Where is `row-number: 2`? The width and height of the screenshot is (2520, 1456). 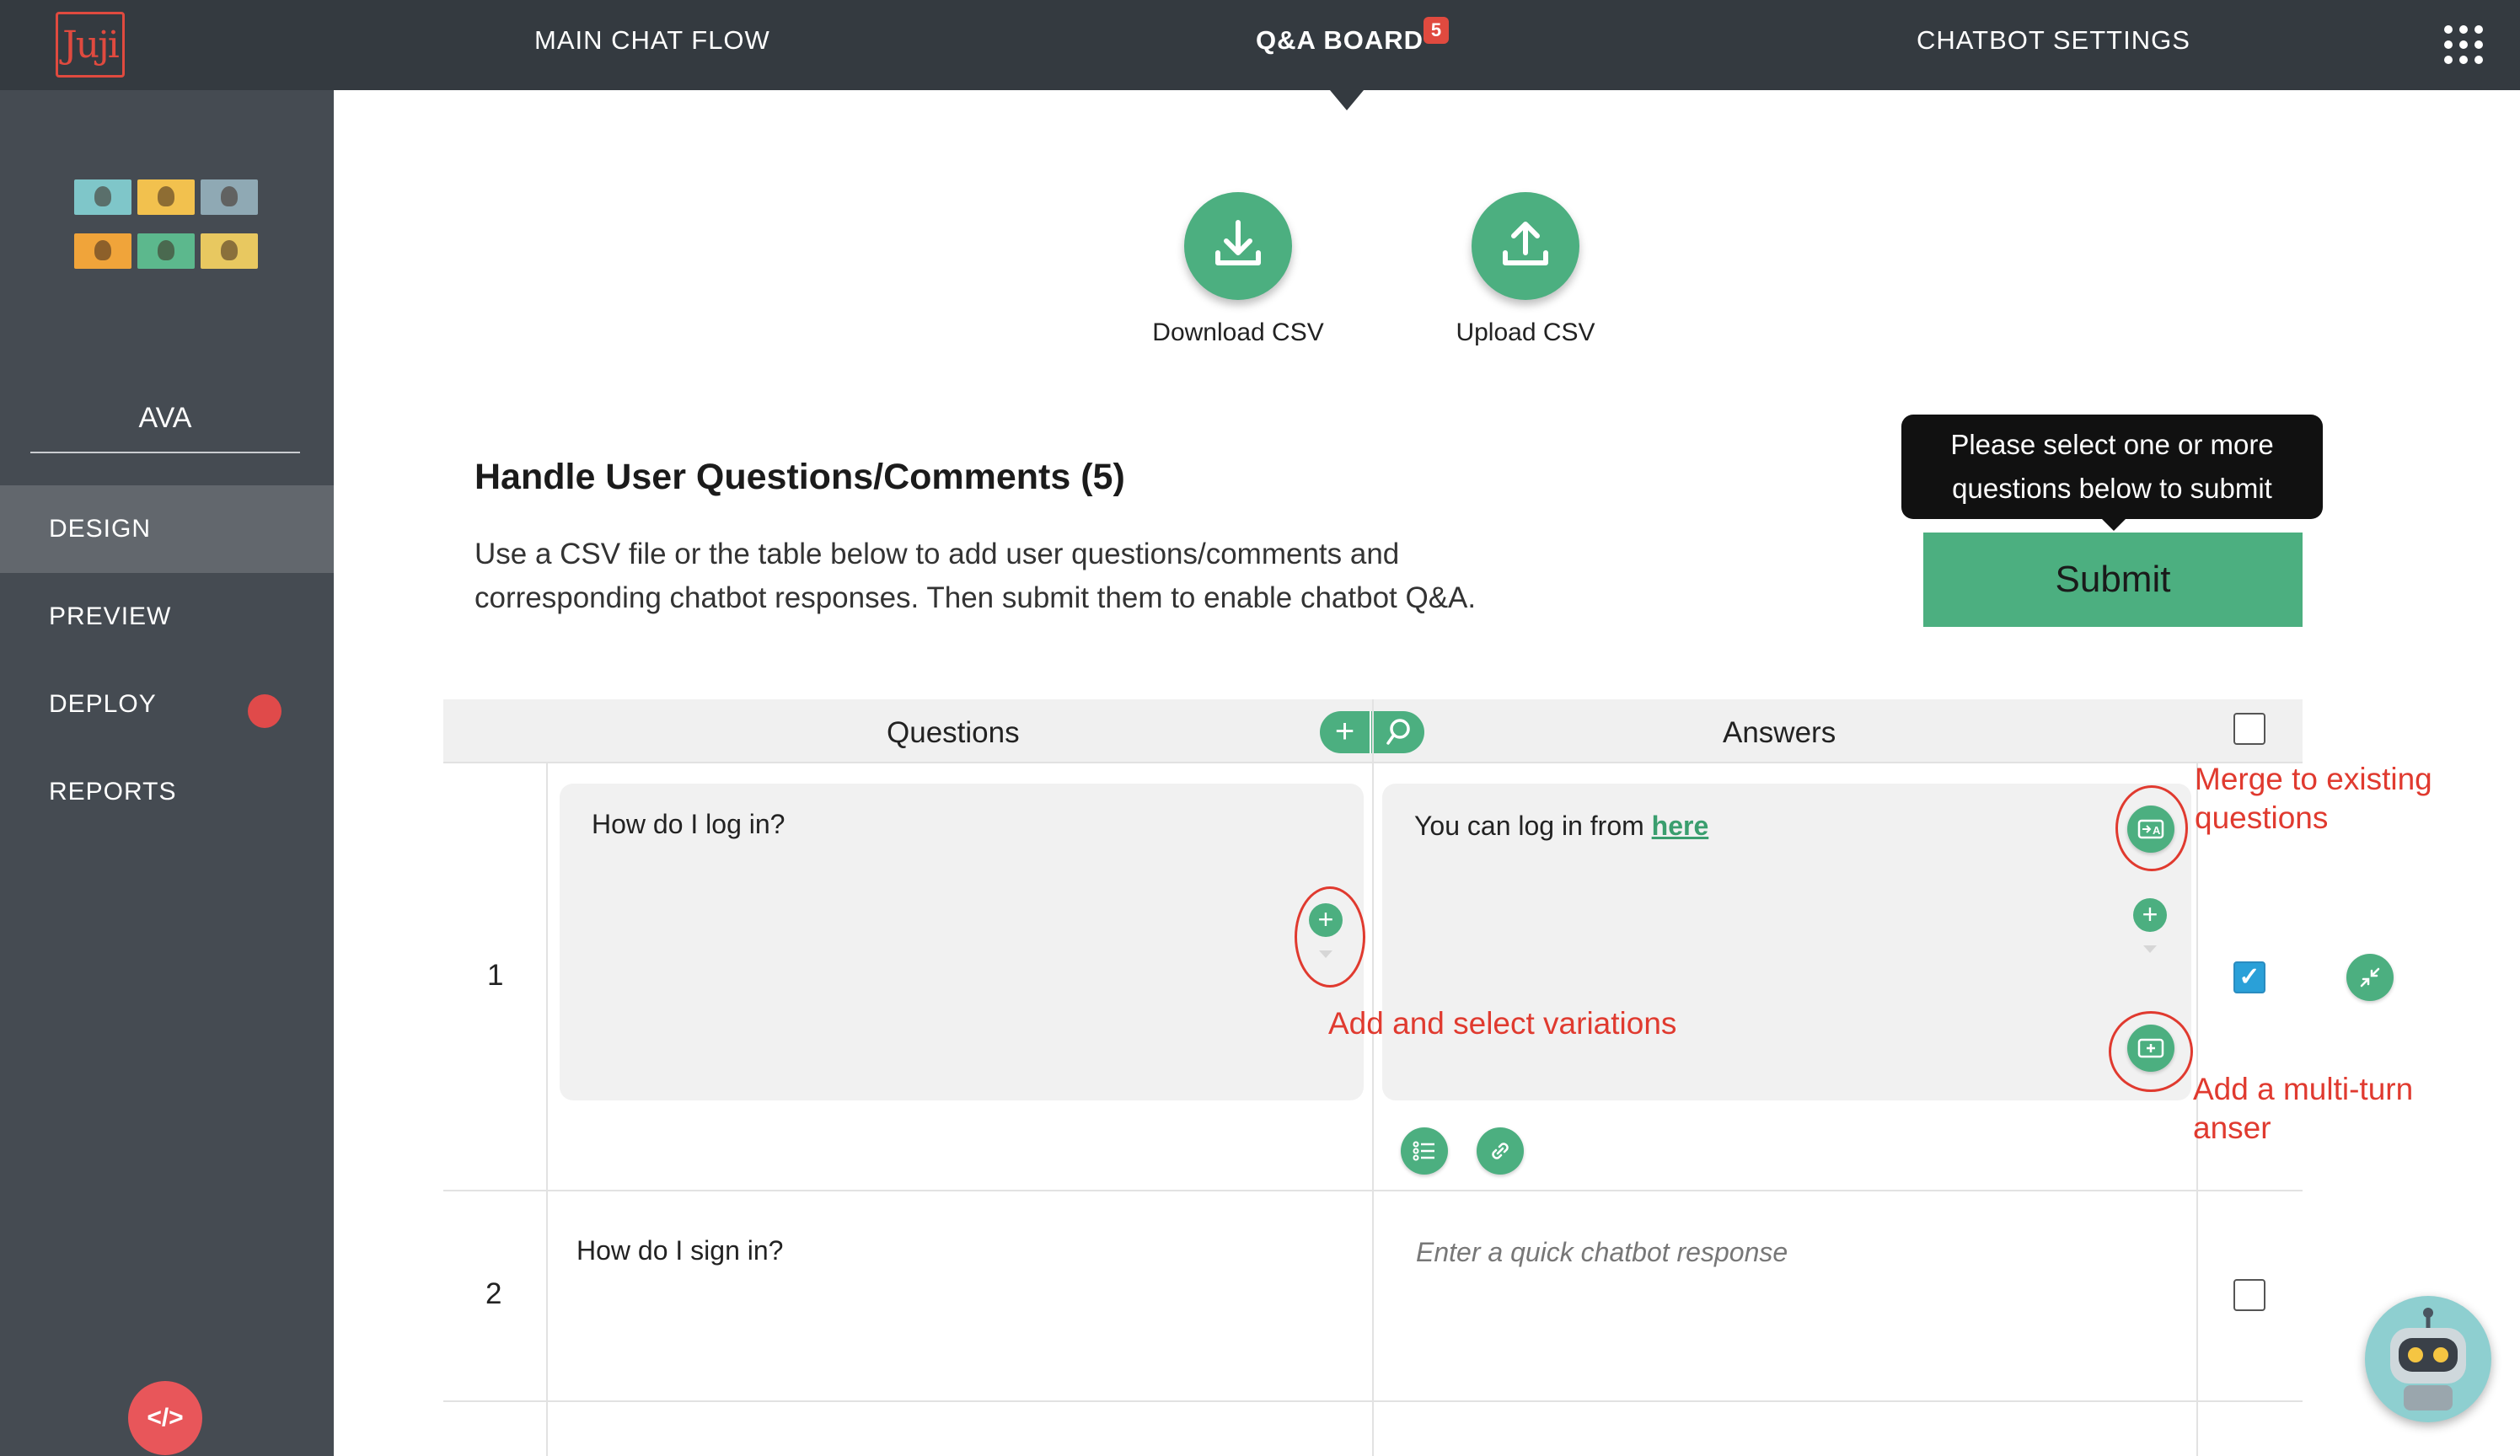 row-number: 2 is located at coordinates (493, 1293).